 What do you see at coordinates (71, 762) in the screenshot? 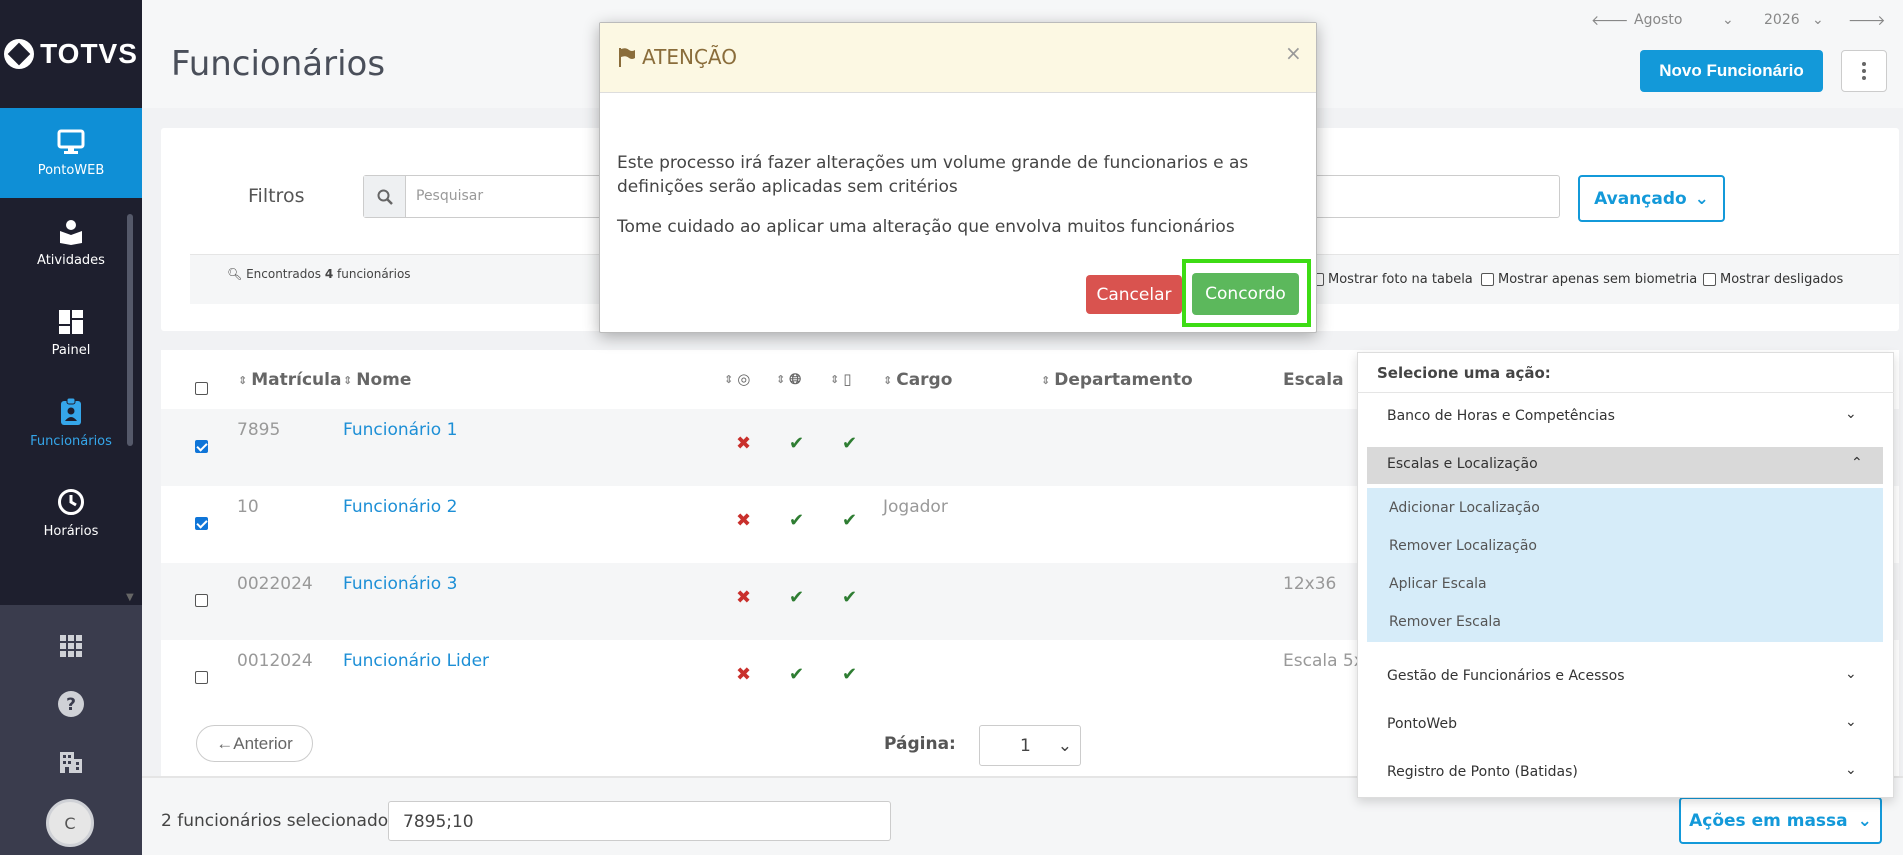
I see `building-icon` at bounding box center [71, 762].